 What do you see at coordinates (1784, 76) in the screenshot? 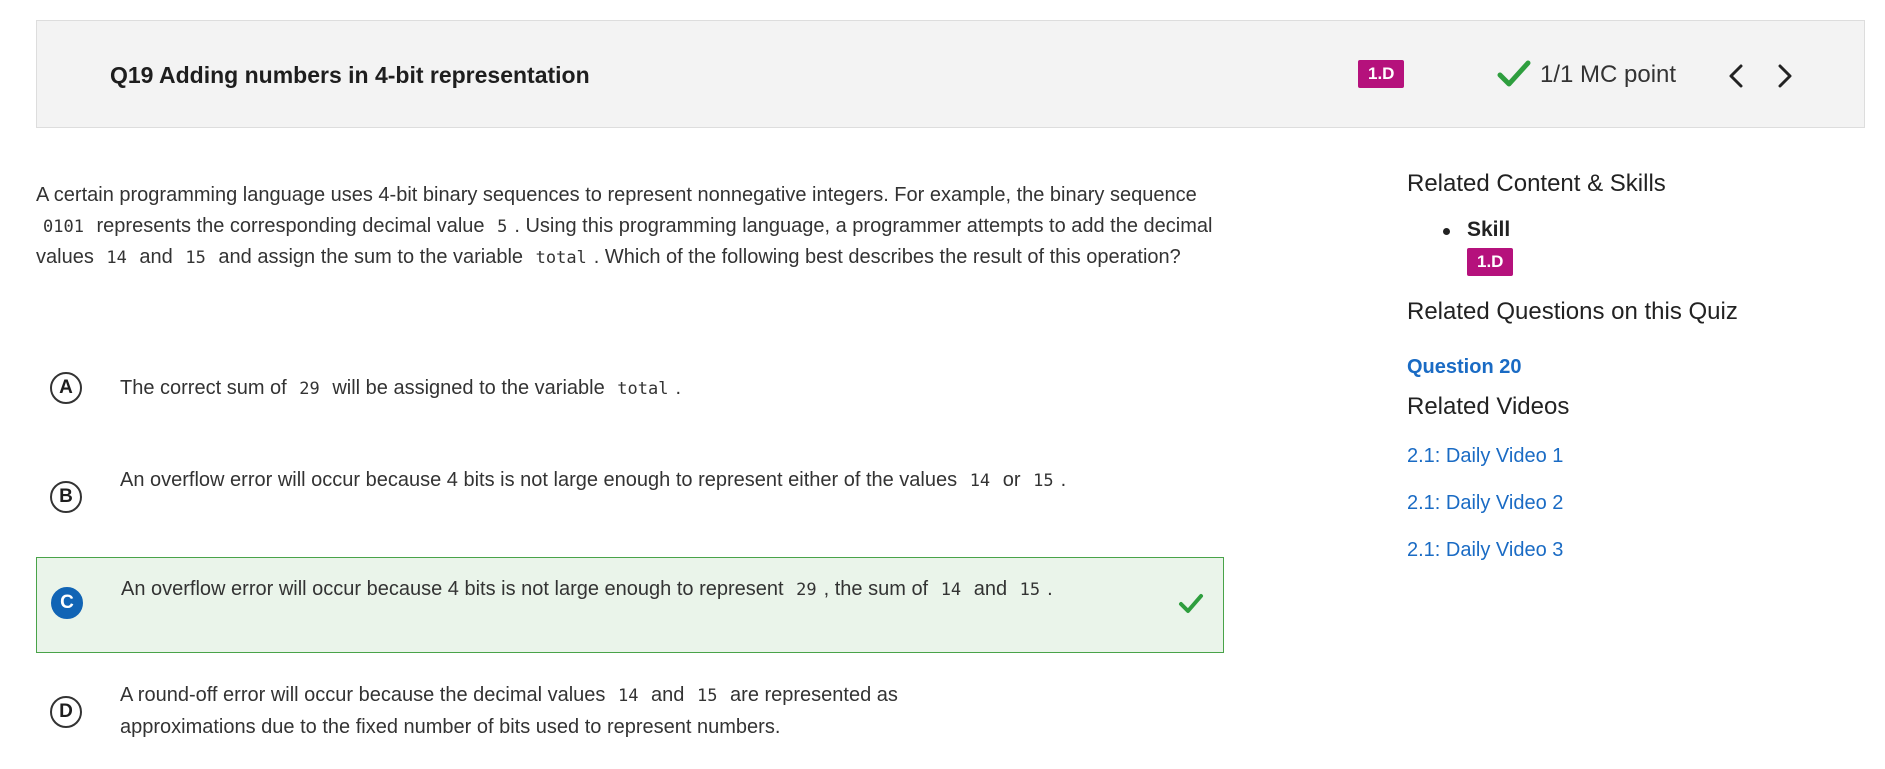
I see `chevron-right-icon` at bounding box center [1784, 76].